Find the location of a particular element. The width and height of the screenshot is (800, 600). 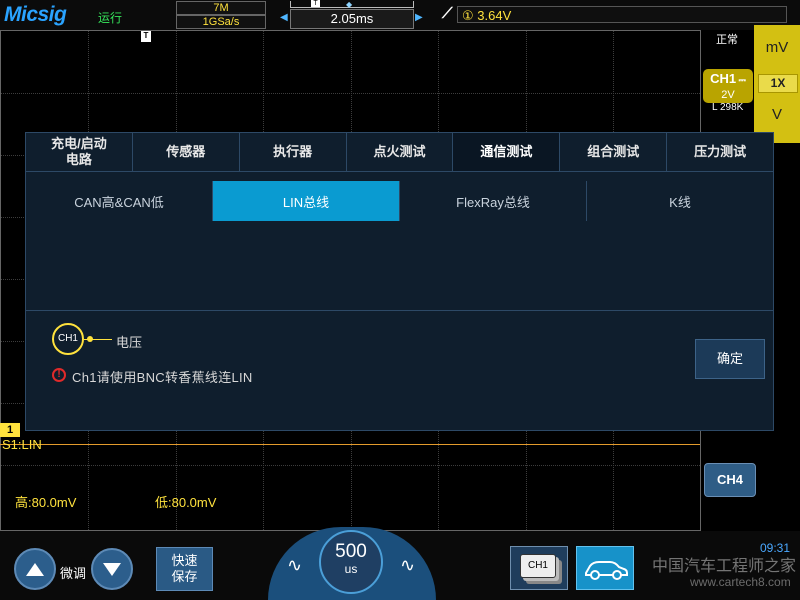

watermark: 中国汽车工程师之家 is located at coordinates (724, 565).